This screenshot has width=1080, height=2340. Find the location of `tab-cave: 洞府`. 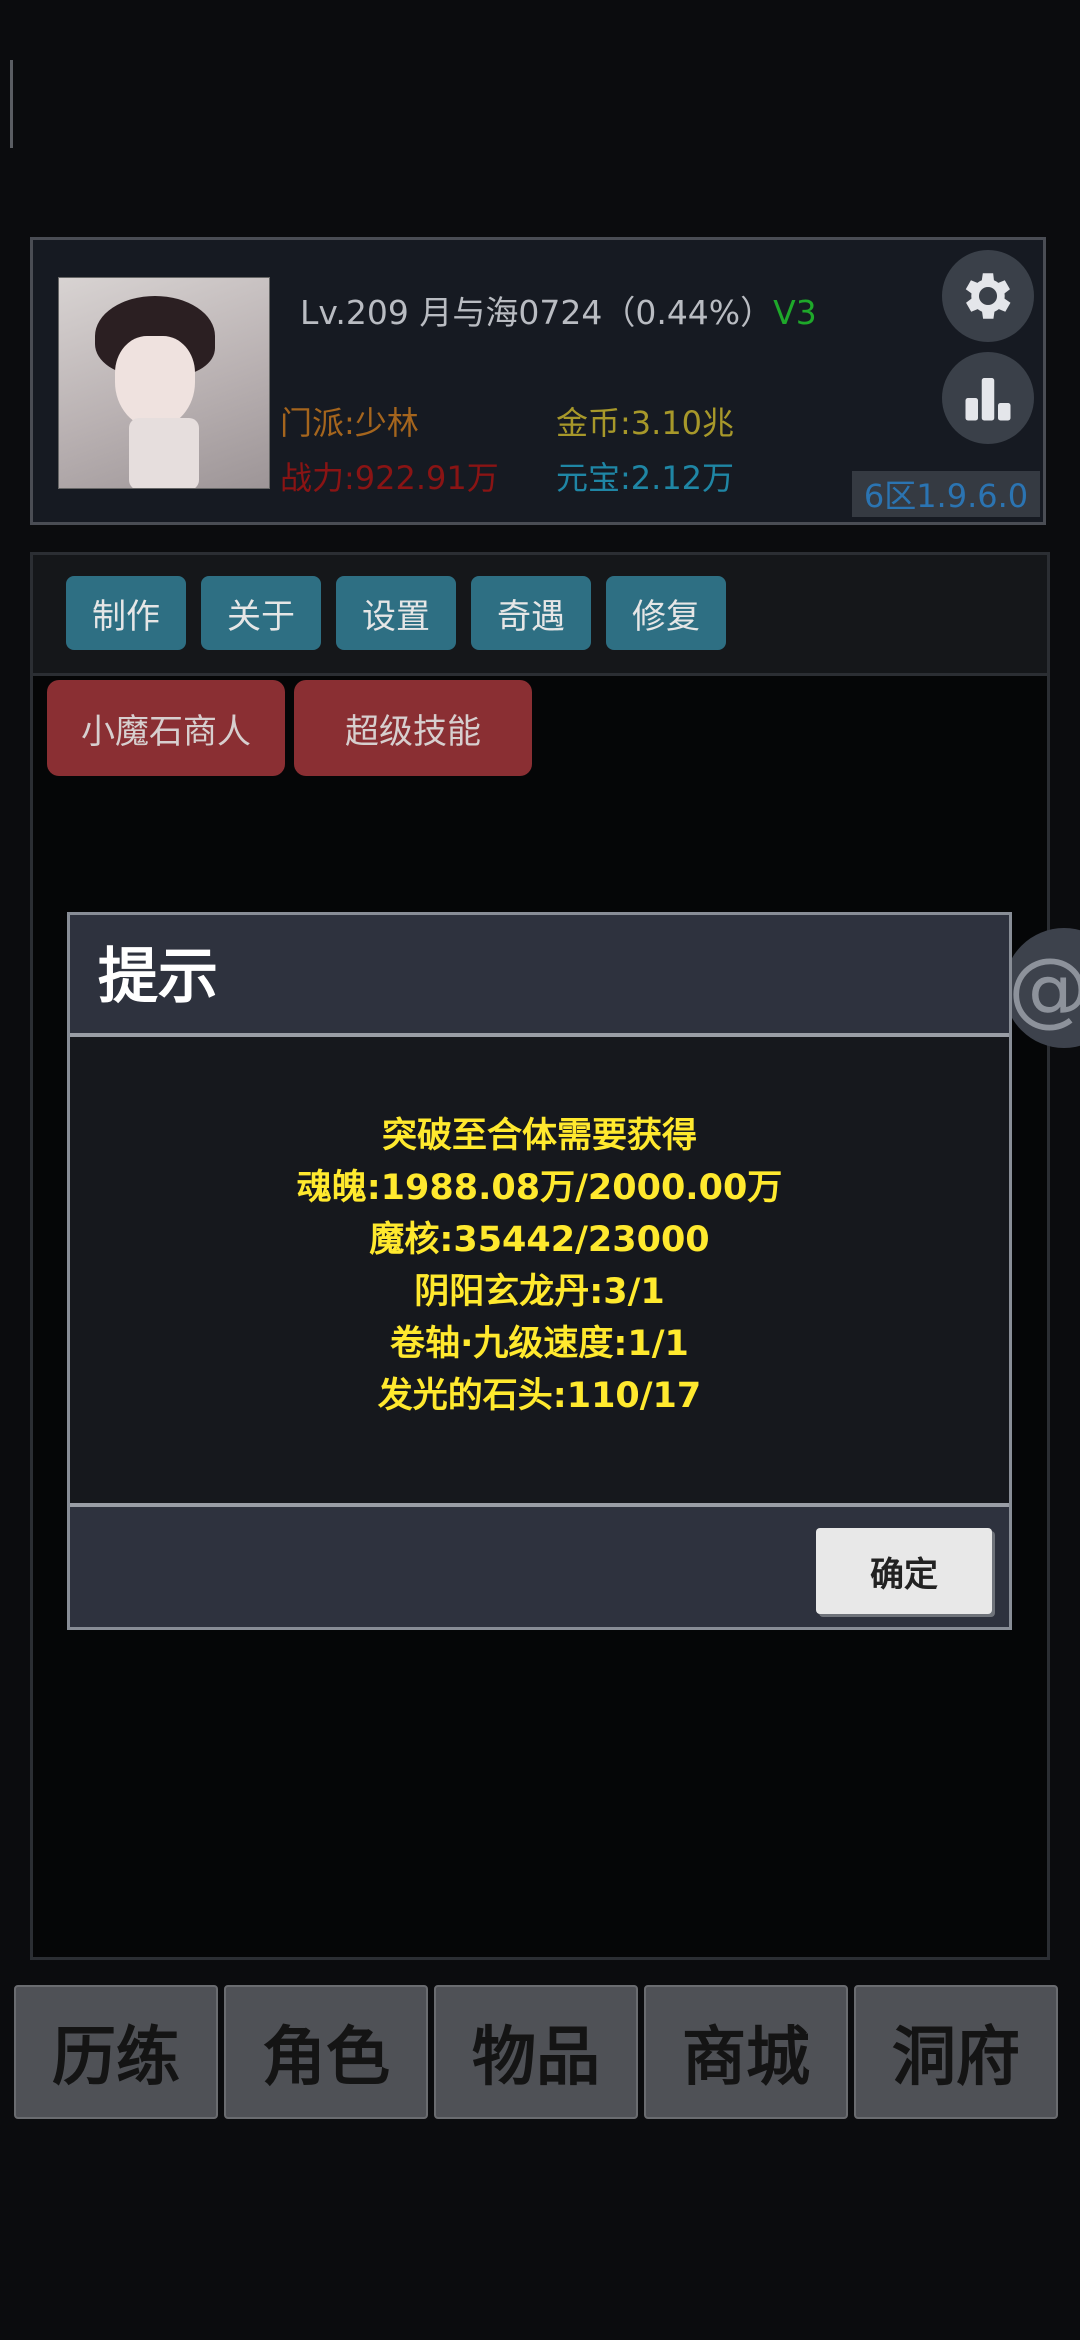

tab-cave: 洞府 is located at coordinates (956, 2052).